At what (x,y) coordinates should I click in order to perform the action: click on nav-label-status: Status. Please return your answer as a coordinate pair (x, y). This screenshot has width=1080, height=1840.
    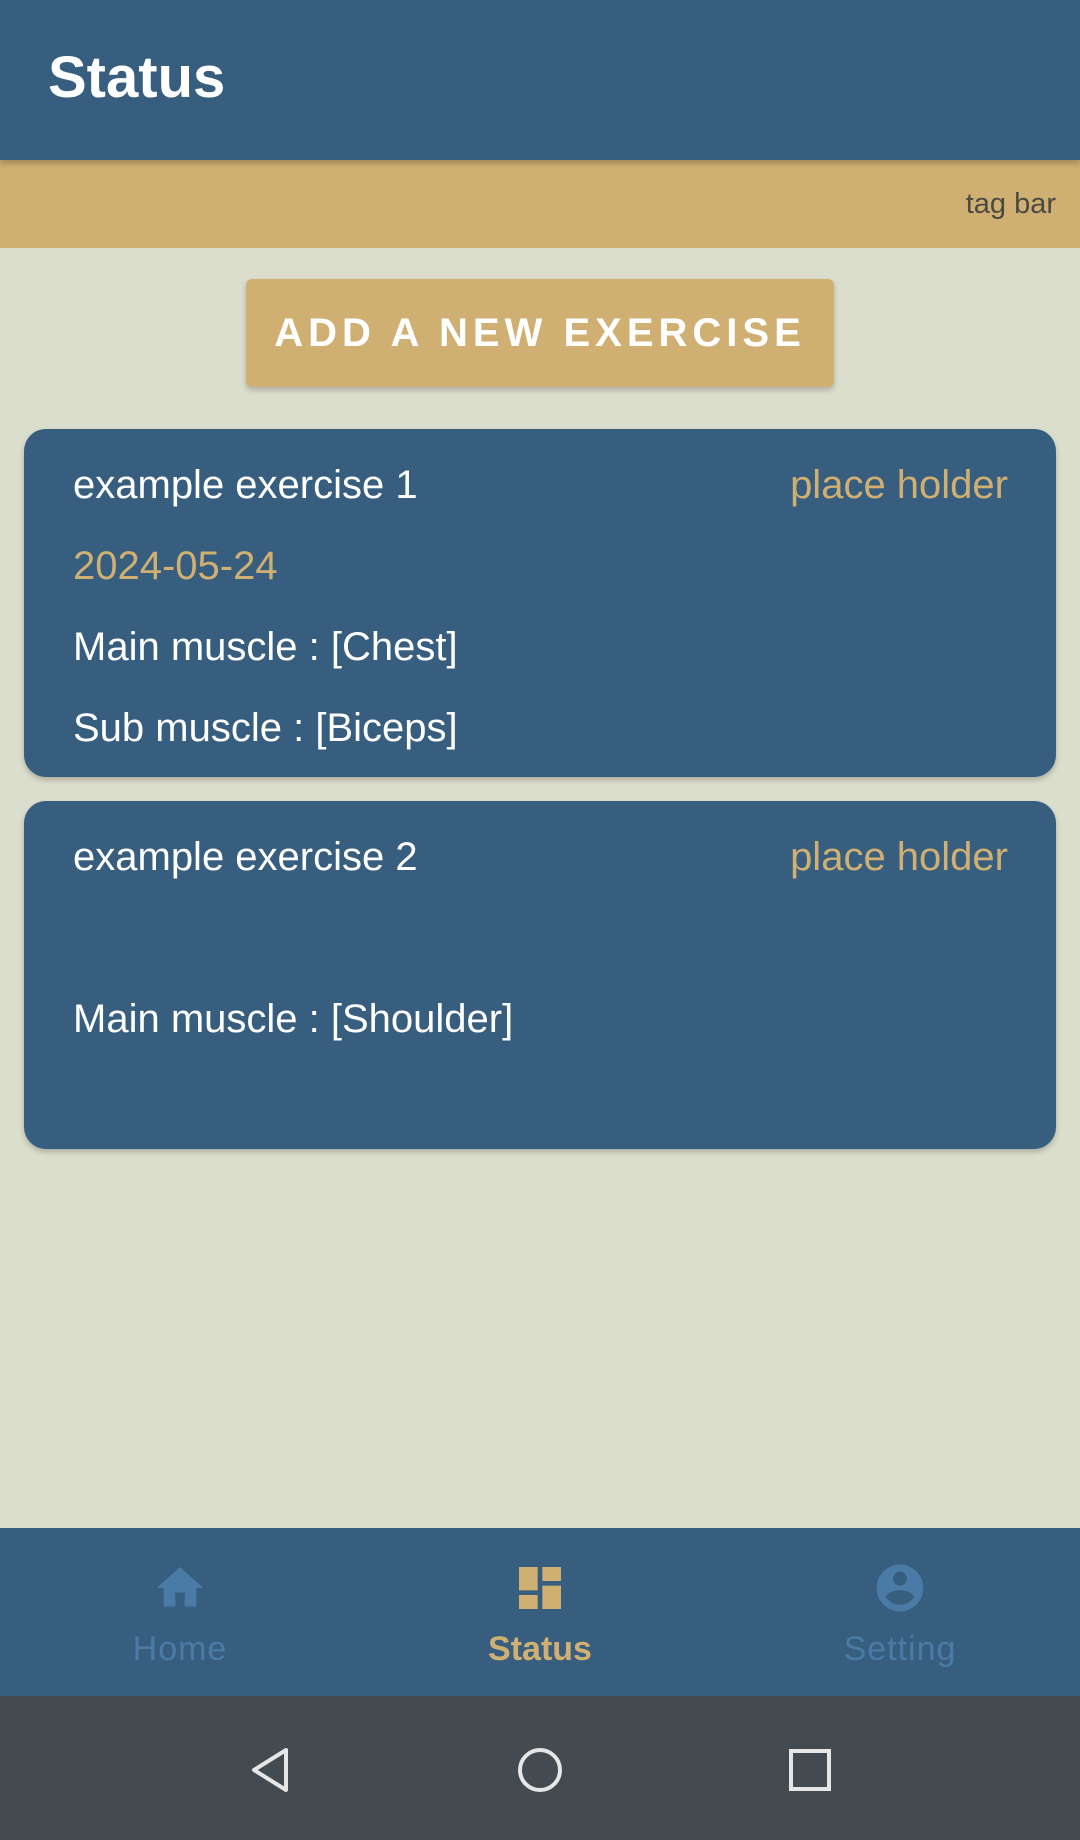
    Looking at the image, I should click on (540, 1649).